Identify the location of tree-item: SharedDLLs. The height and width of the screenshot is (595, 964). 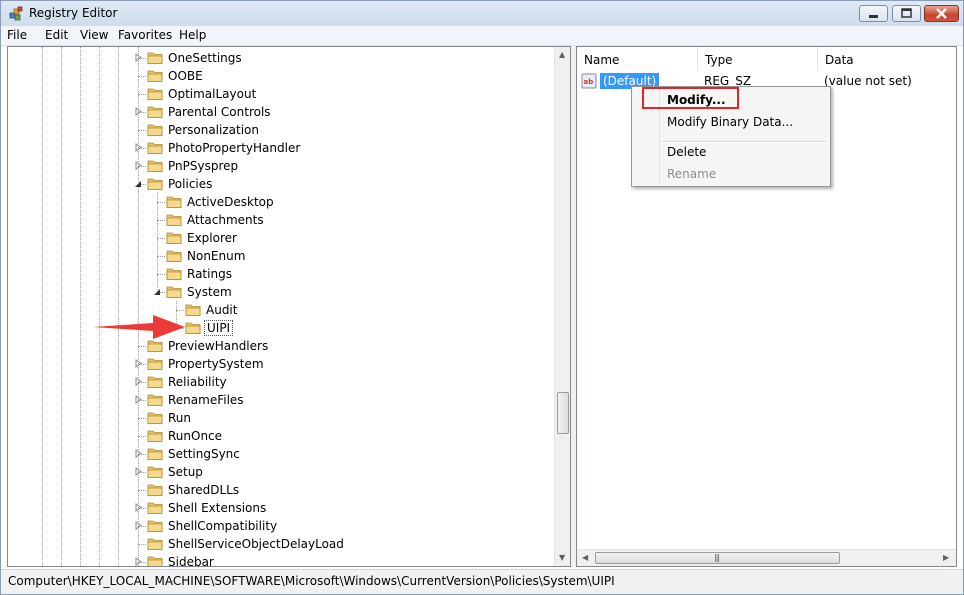
(281, 490).